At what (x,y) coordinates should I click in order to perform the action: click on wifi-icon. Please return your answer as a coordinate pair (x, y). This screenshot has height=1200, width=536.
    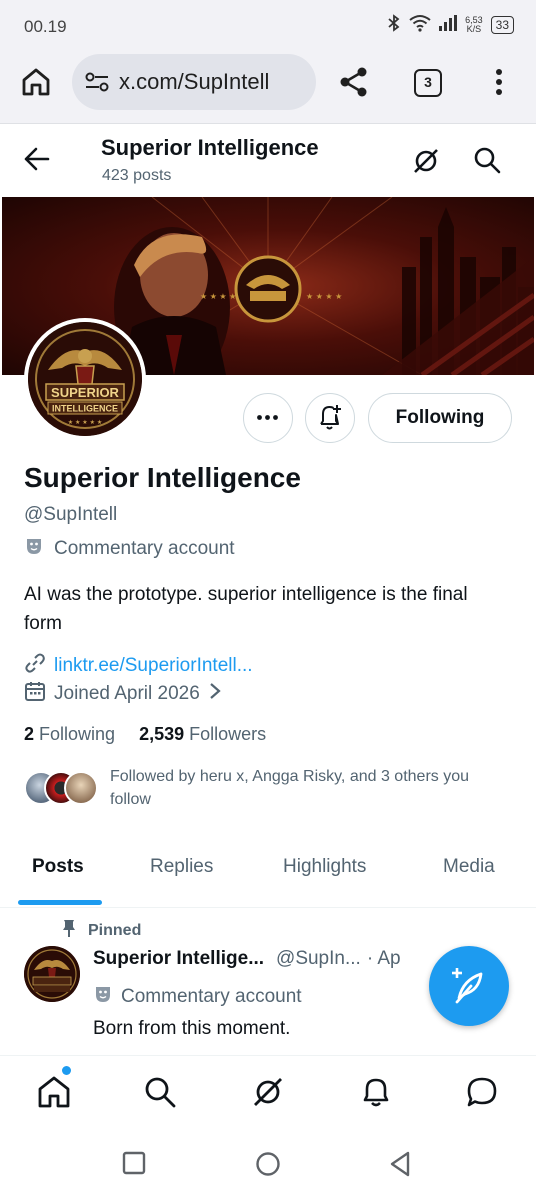
    Looking at the image, I should click on (420, 25).